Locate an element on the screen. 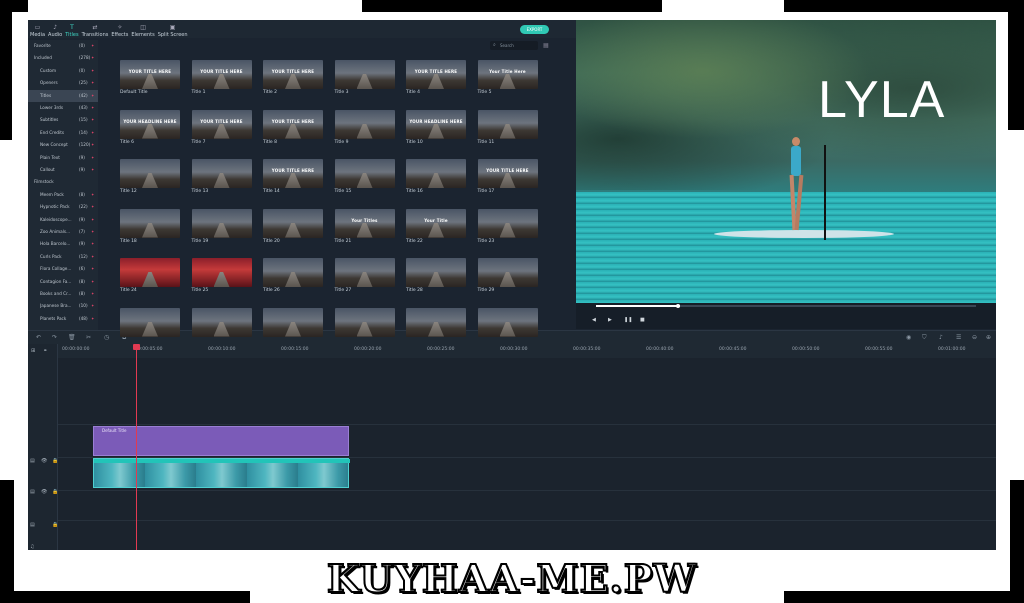  sidebar-item-contagion-fa-: Contagion Fa... (8) ✦ is located at coordinates (63, 282).